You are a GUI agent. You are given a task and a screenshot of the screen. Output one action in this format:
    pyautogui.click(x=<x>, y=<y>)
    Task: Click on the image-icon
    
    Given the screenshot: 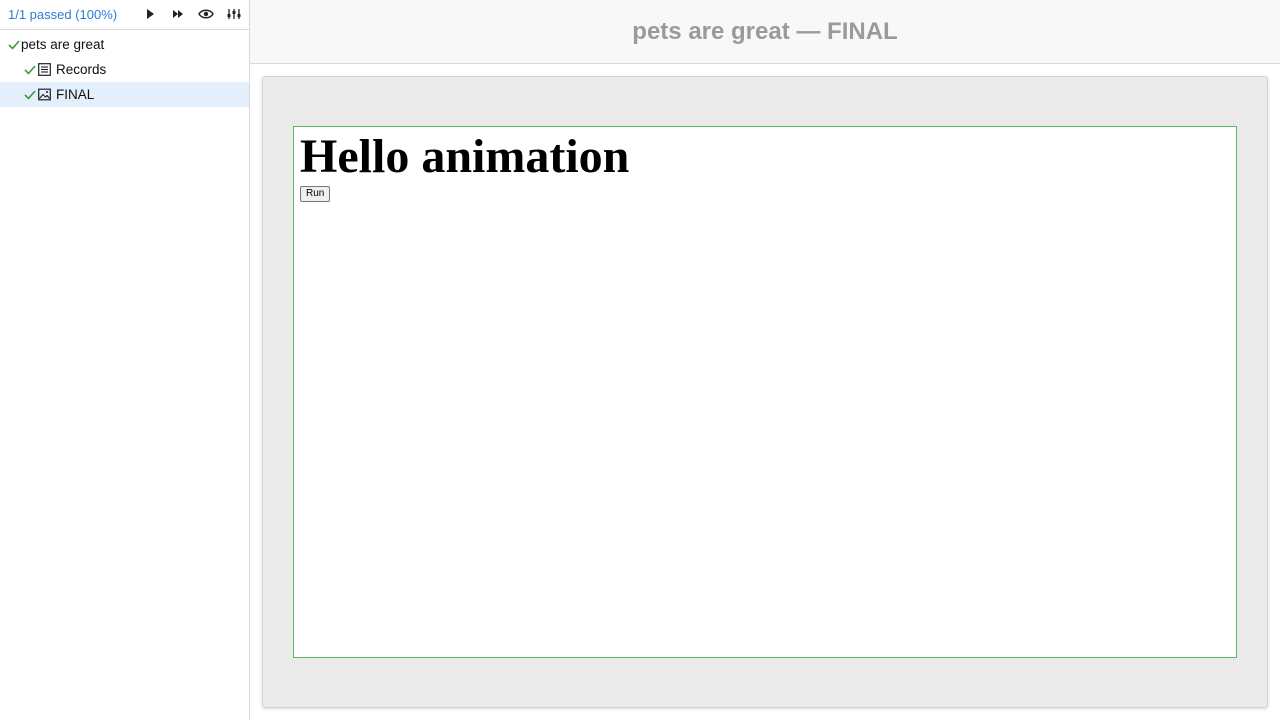 What is the action you would take?
    pyautogui.click(x=45, y=95)
    